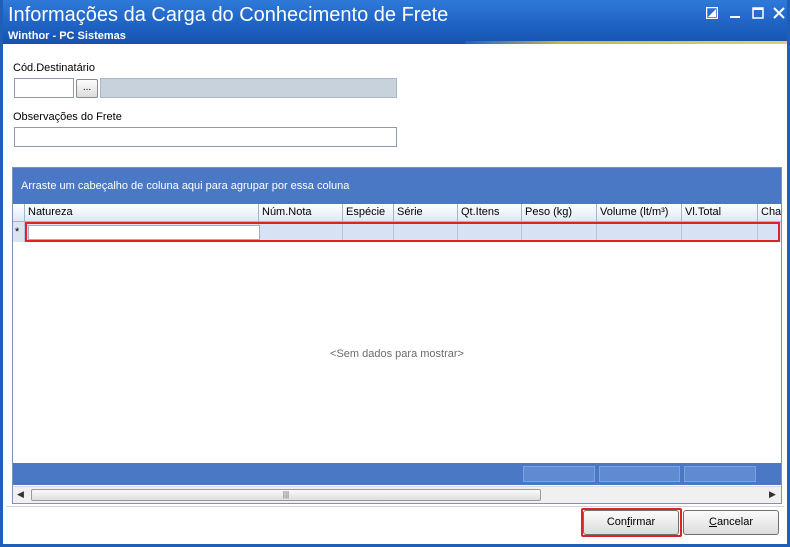 This screenshot has height=547, width=790. Describe the element at coordinates (720, 474) in the screenshot. I see `footer-cell-vl-total` at that location.